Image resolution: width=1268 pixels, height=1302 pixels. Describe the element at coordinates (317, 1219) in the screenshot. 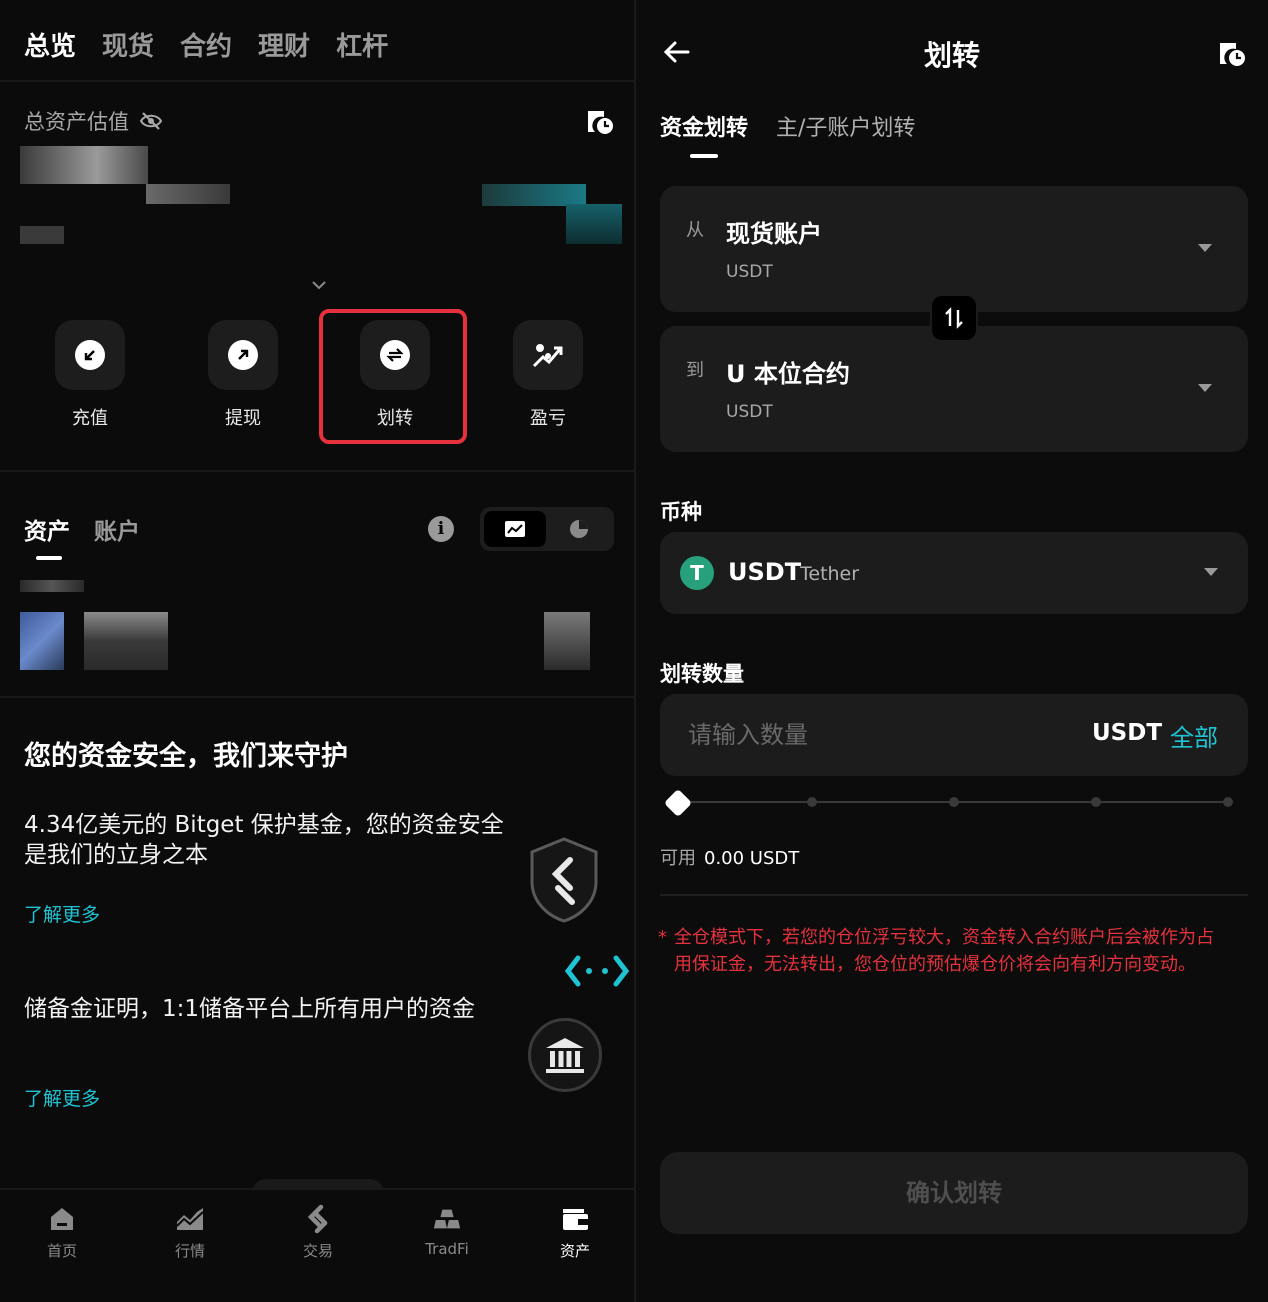

I see `trade-icon` at that location.